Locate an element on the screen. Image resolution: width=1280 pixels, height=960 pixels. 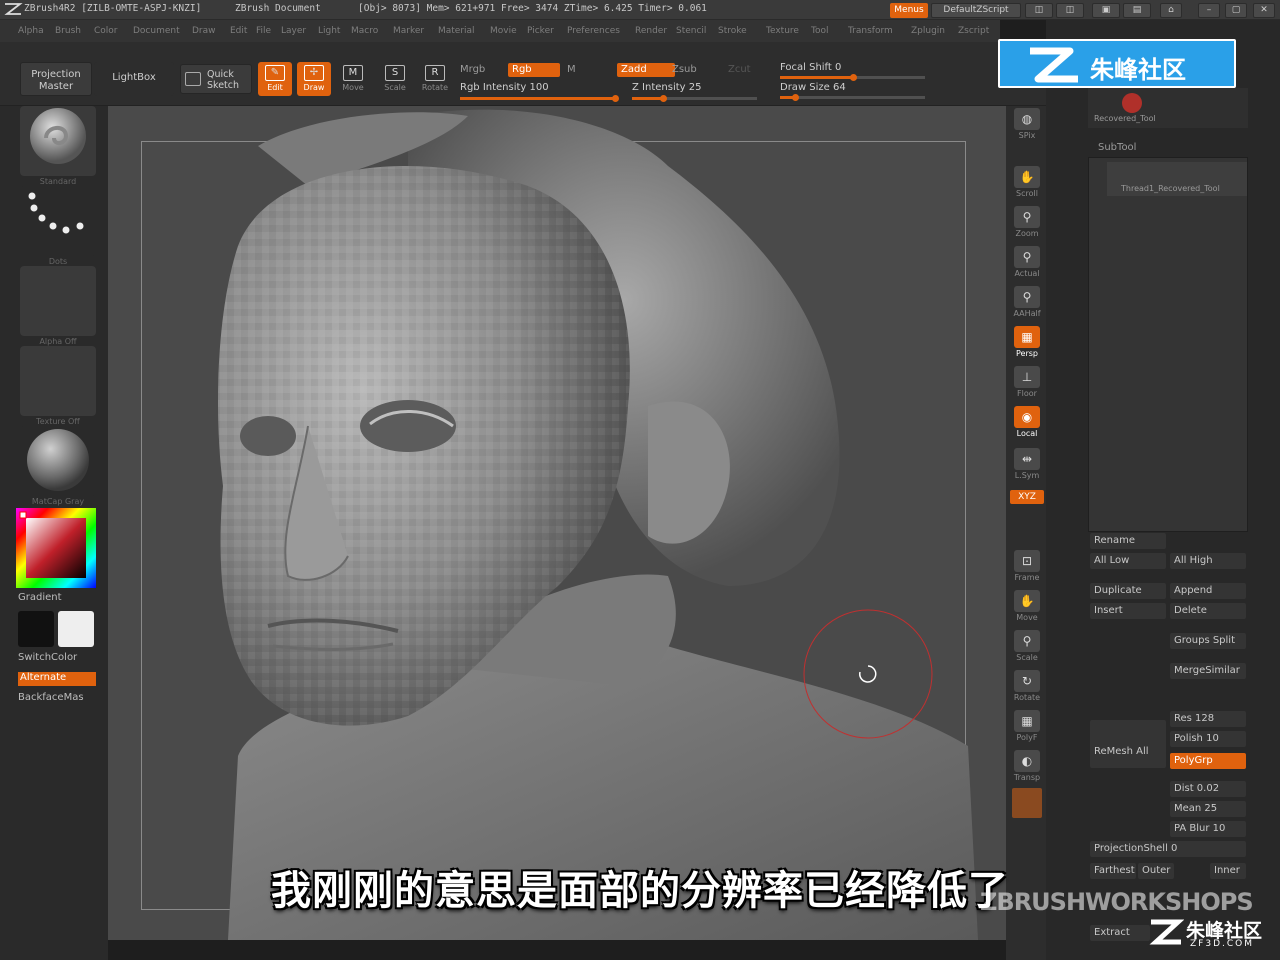
remesh-all-button: ReMesh All is located at coordinates (1128, 744).